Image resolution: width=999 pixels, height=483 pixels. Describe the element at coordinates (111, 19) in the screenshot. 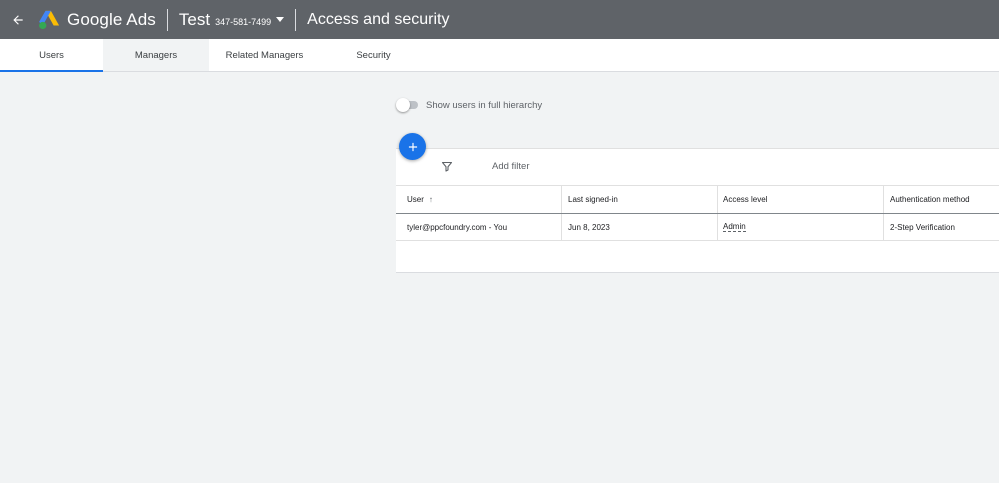

I see `app-name: Google Ads` at that location.